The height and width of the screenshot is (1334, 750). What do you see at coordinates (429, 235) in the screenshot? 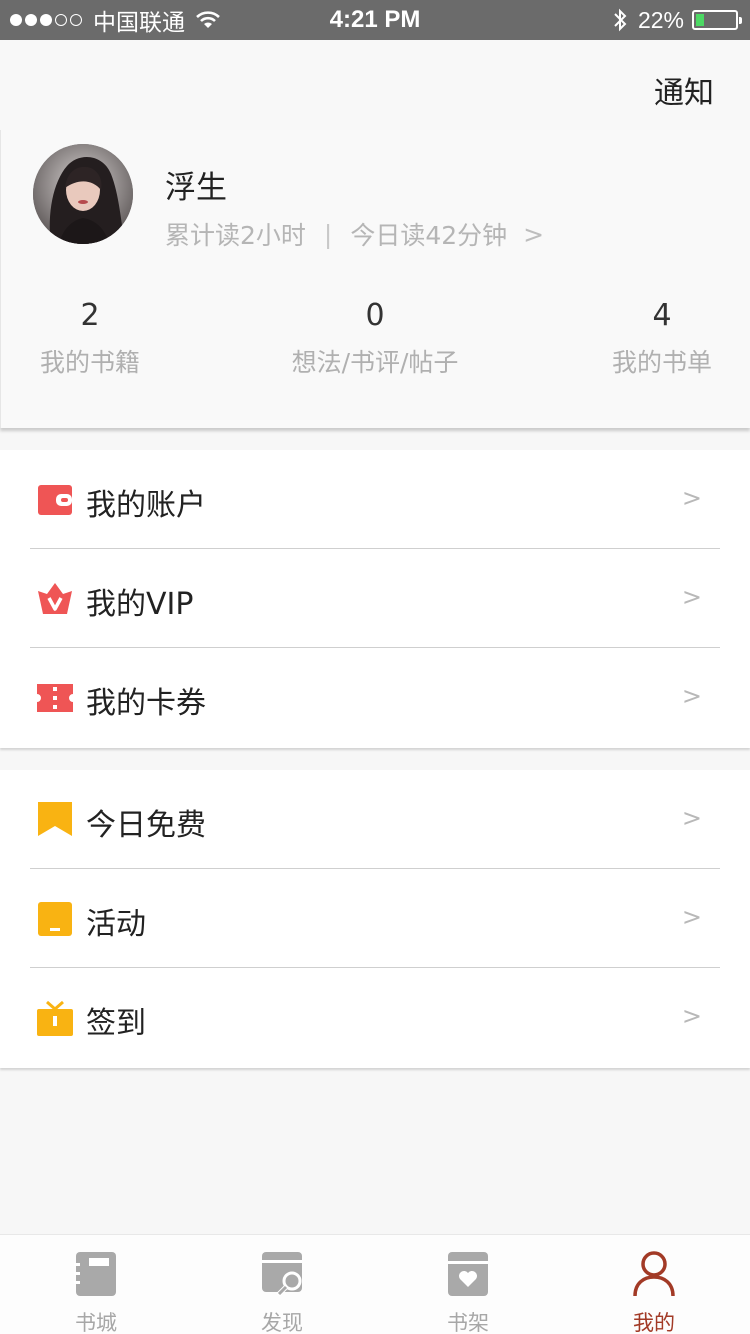
I see `today-read-time: 今日读42分钟` at bounding box center [429, 235].